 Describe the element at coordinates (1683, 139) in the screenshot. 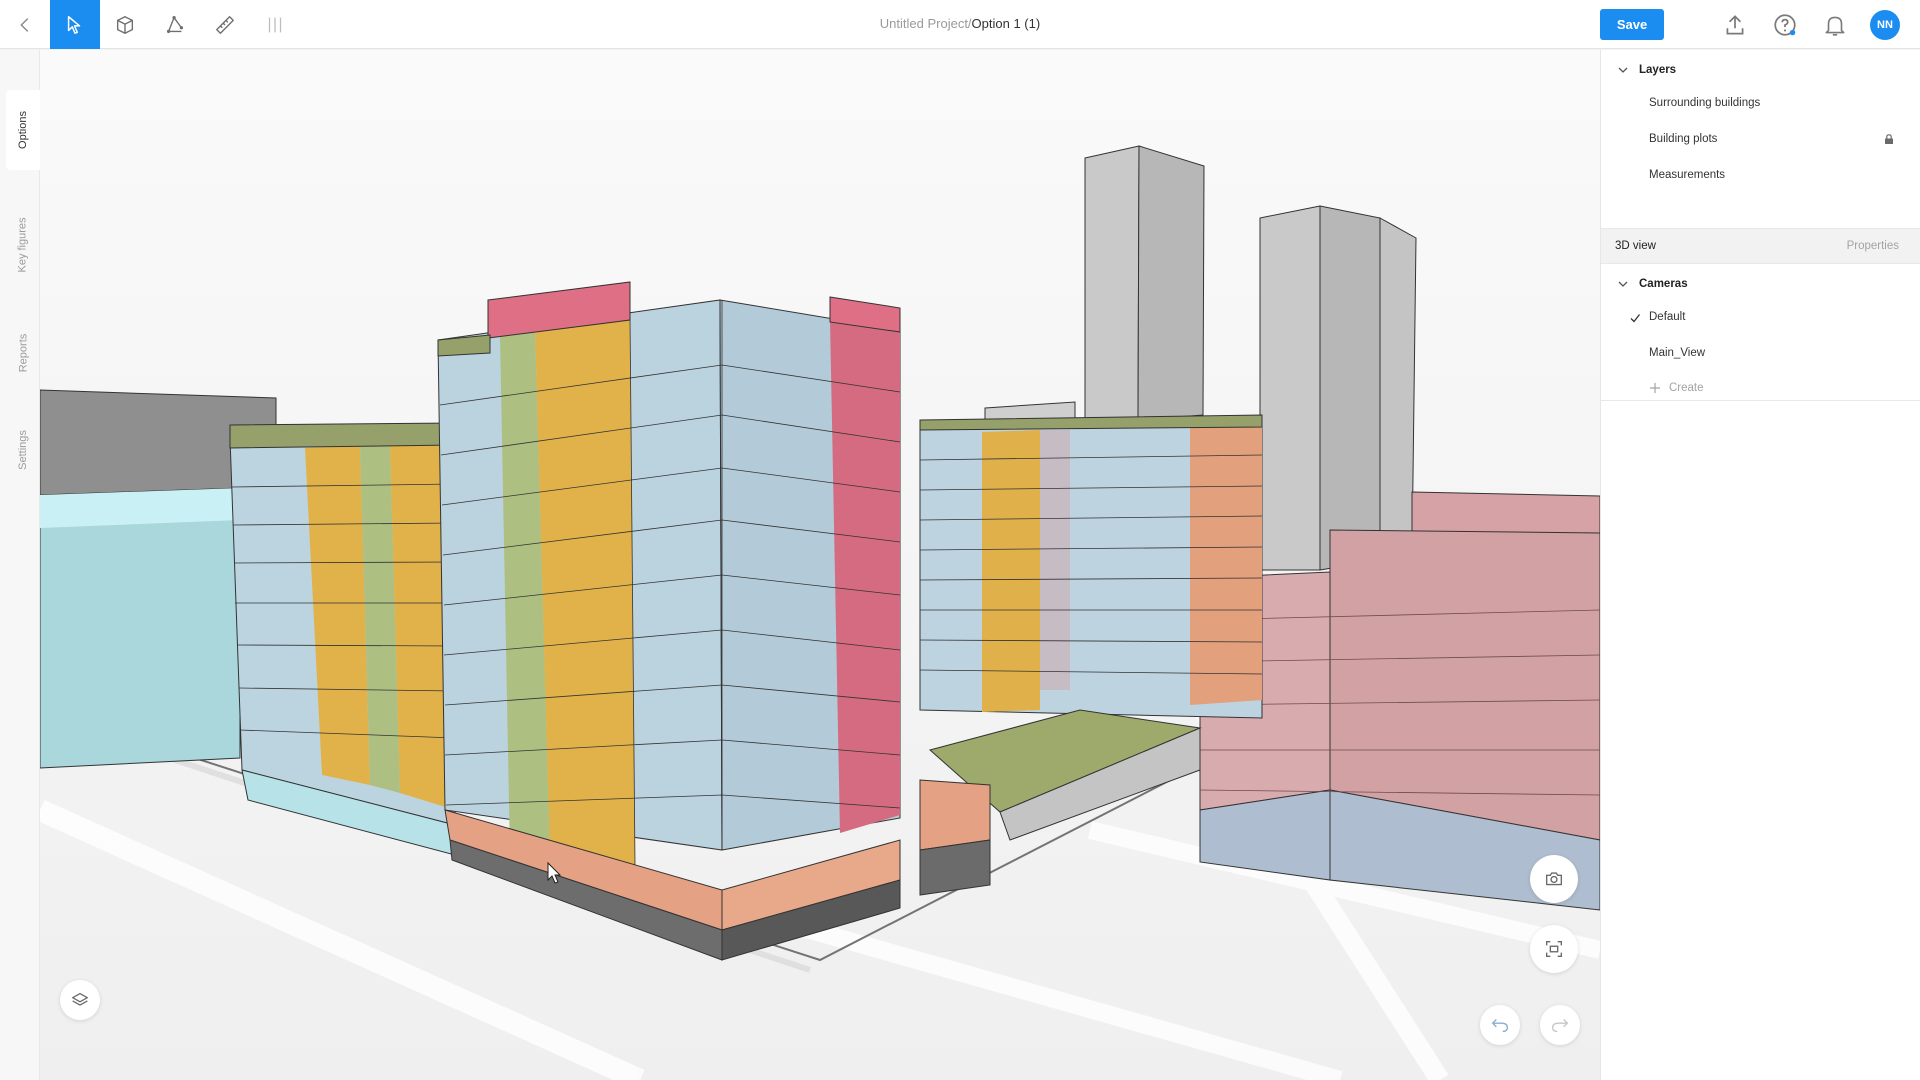

I see `layer-item-label: Building plots` at that location.